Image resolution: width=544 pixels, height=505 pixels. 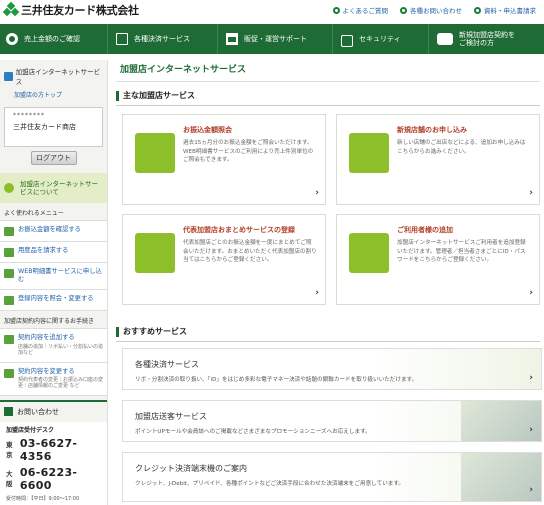 What do you see at coordinates (486, 39) in the screenshot?
I see `nav-new-contract: 新規加盟店契約を ご検討の方` at bounding box center [486, 39].